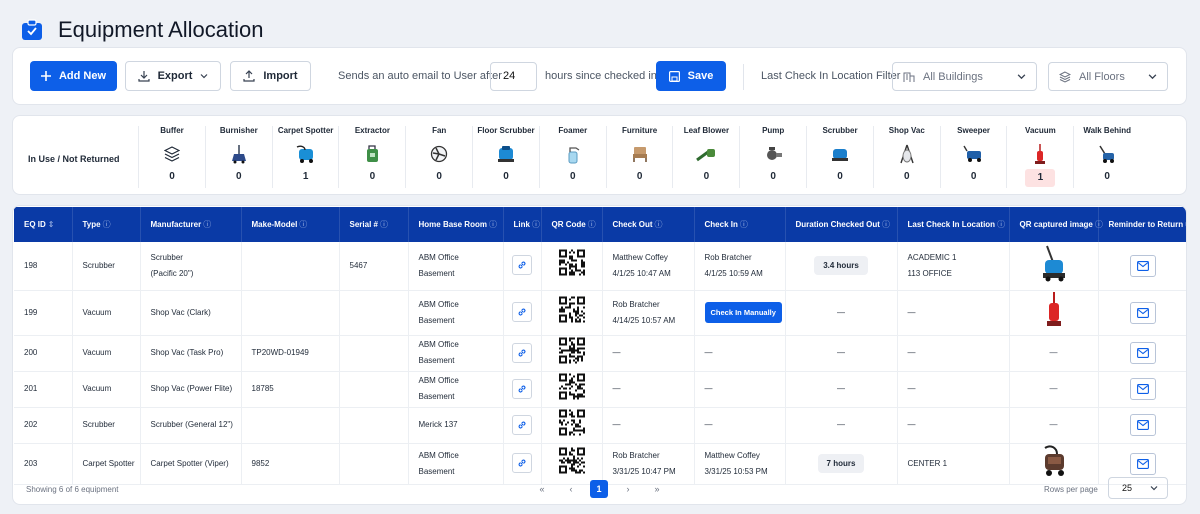  I want to click on category-furniture: Furniture 0, so click(640, 157).